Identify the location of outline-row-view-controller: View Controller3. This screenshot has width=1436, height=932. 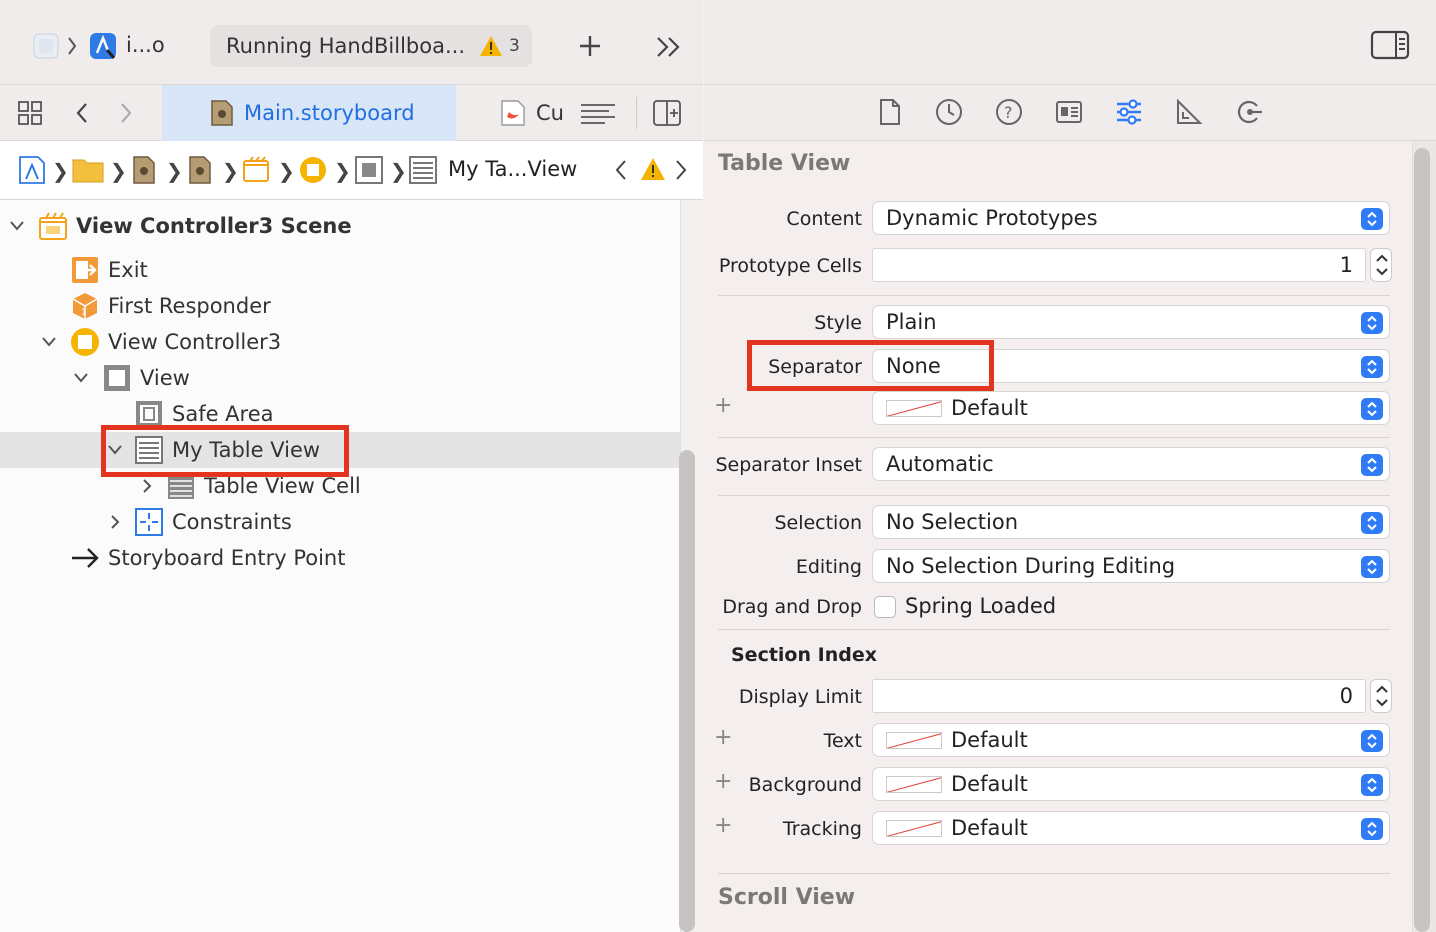
(340, 342).